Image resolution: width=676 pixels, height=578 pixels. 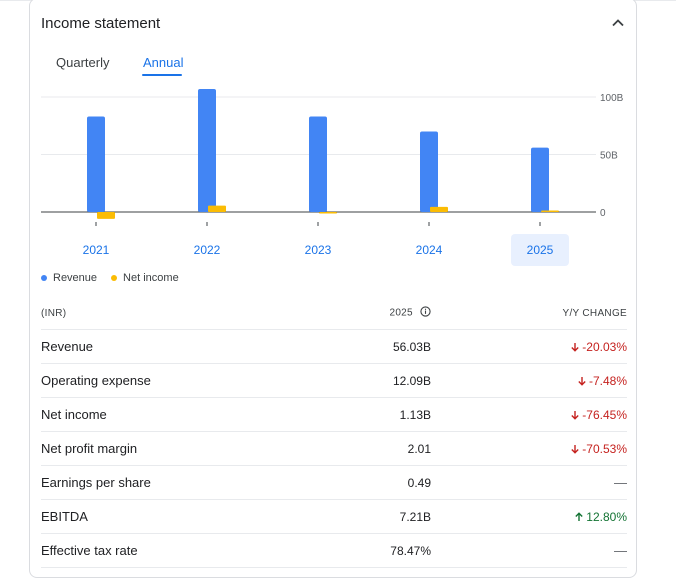 I want to click on active-tab-indicator, so click(x=162, y=75).